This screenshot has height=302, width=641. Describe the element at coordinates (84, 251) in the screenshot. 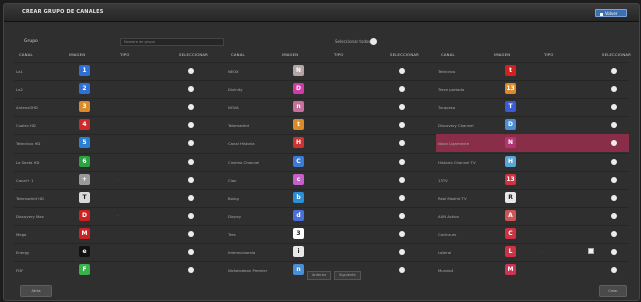

I see `channel-logo-icon: e` at that location.